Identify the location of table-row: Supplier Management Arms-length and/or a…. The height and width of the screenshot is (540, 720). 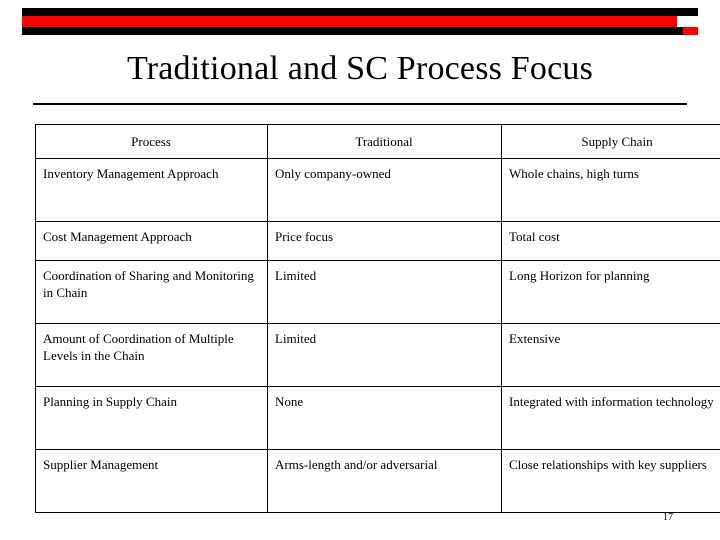
(377, 481).